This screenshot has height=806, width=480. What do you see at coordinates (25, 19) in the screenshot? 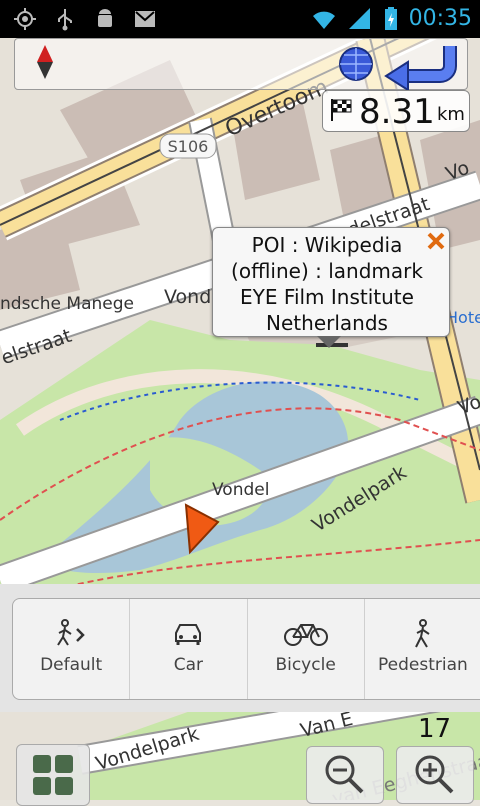
I see `gps-icon` at bounding box center [25, 19].